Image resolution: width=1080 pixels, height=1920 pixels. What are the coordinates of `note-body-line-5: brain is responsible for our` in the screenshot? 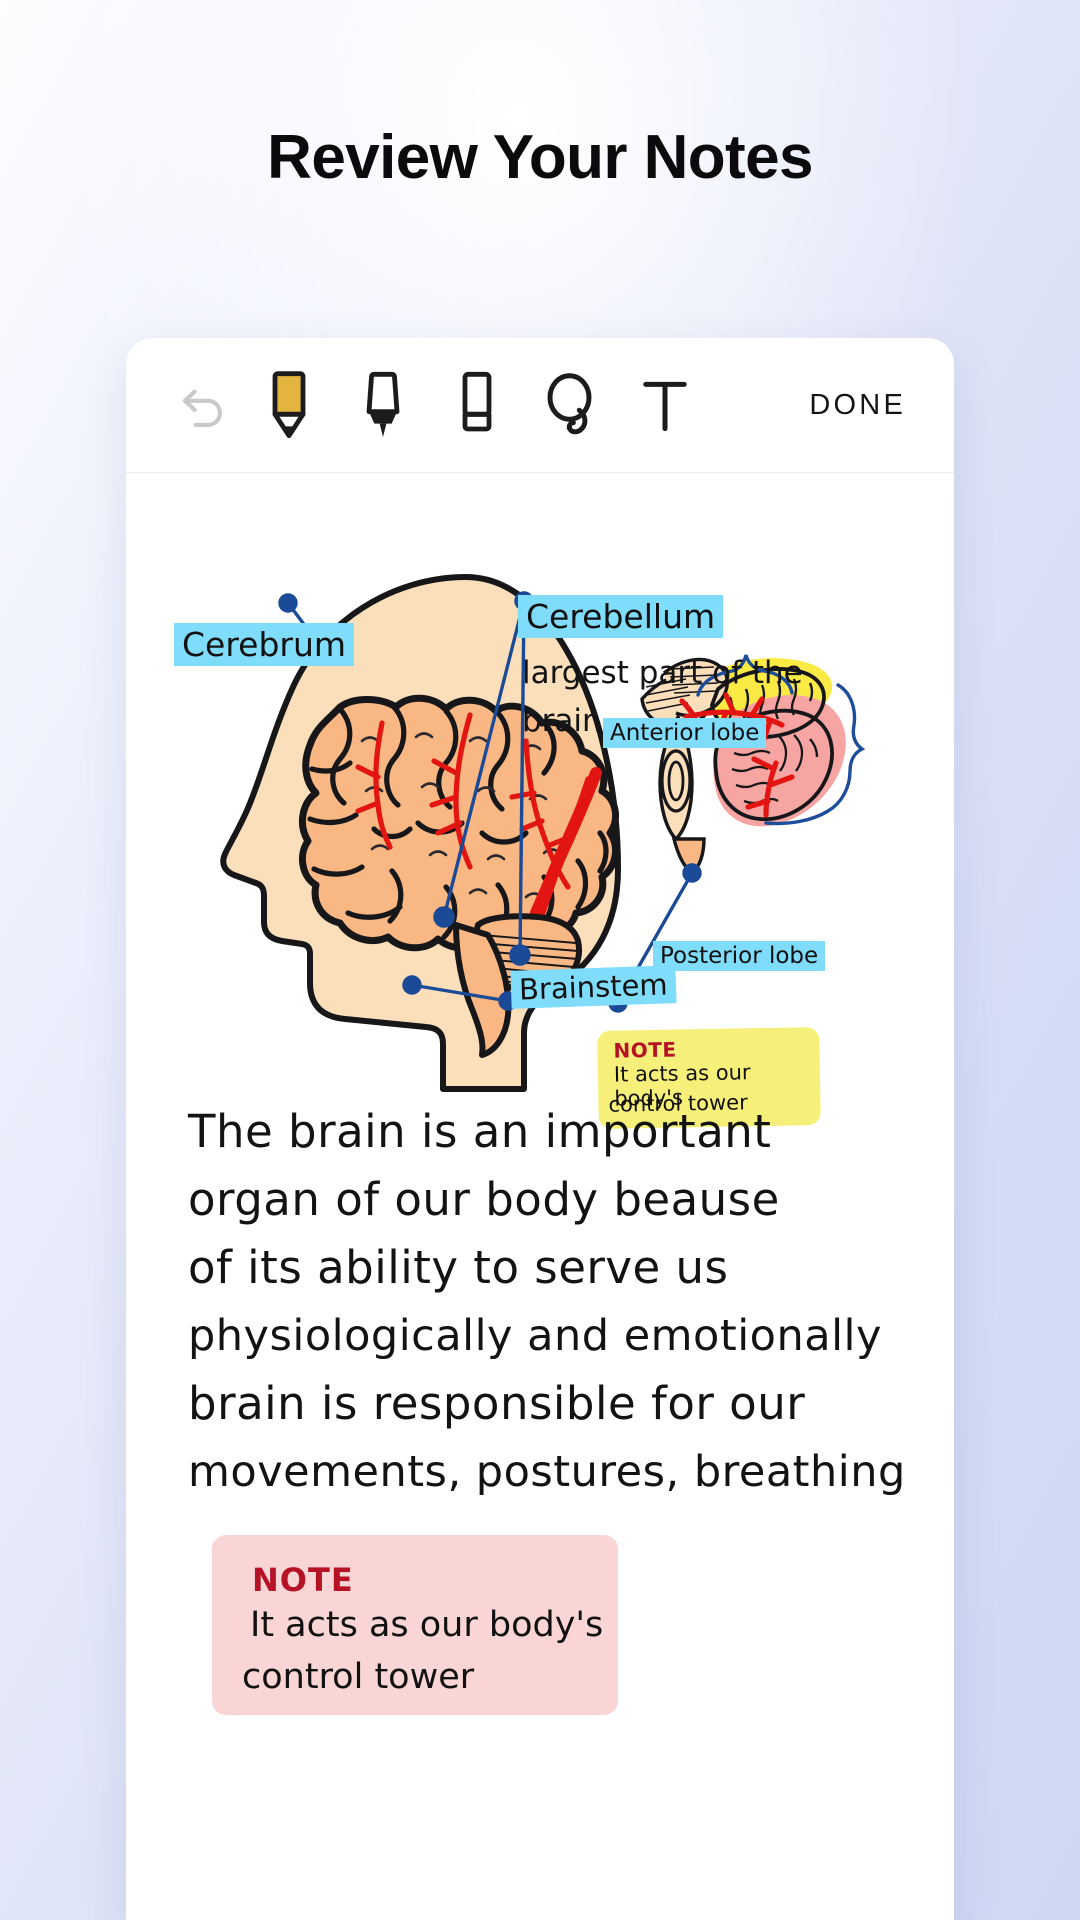 It's located at (497, 1403).